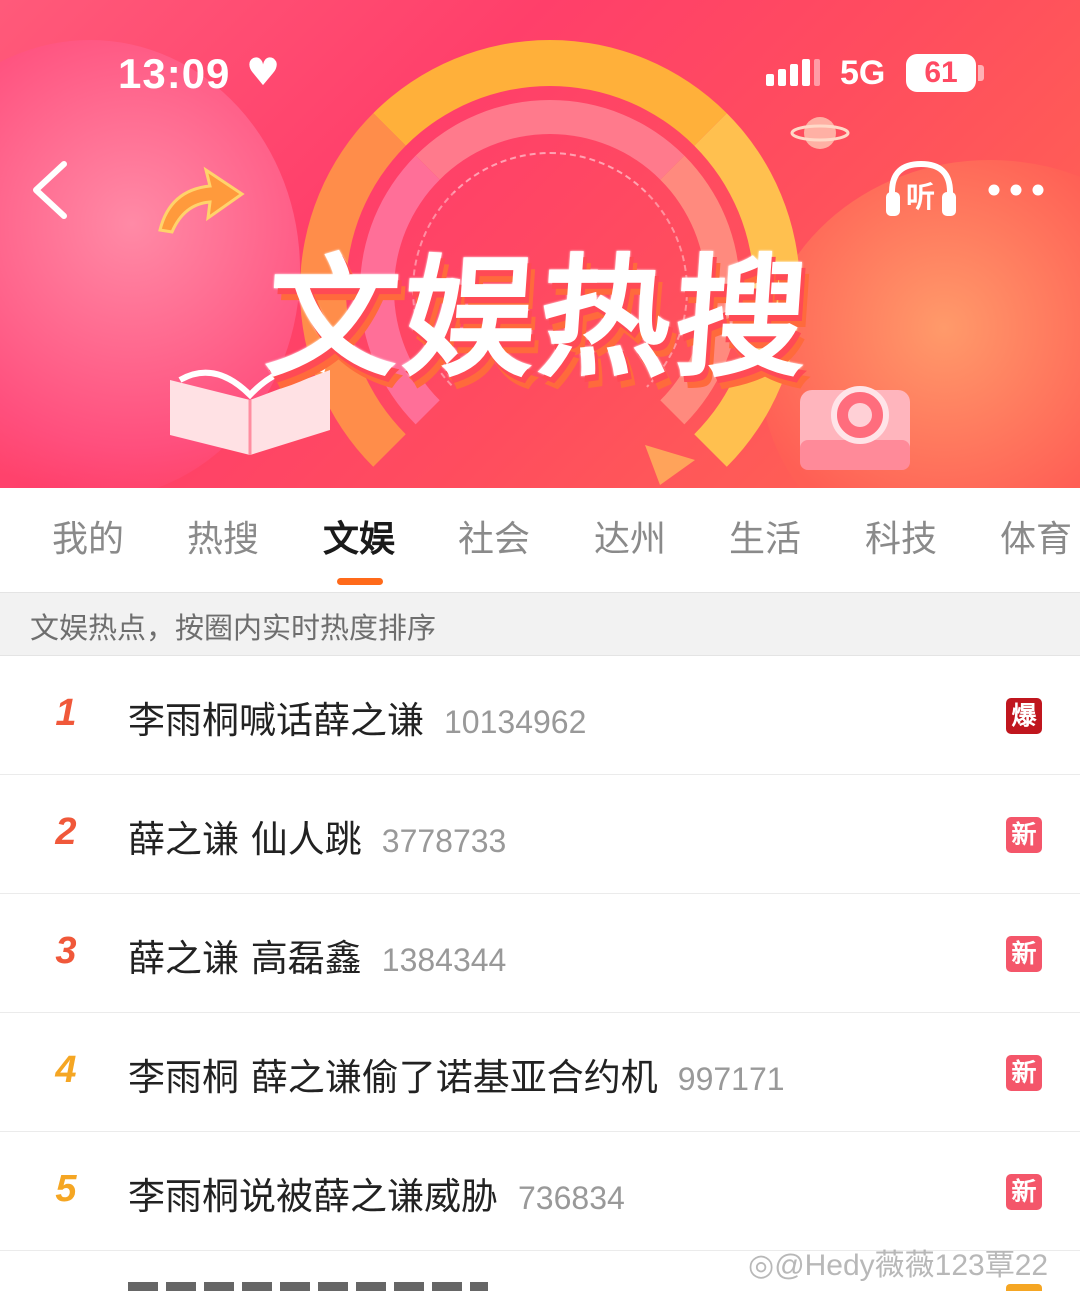  Describe the element at coordinates (670, 465) in the screenshot. I see `triangle-illustration-icon` at that location.